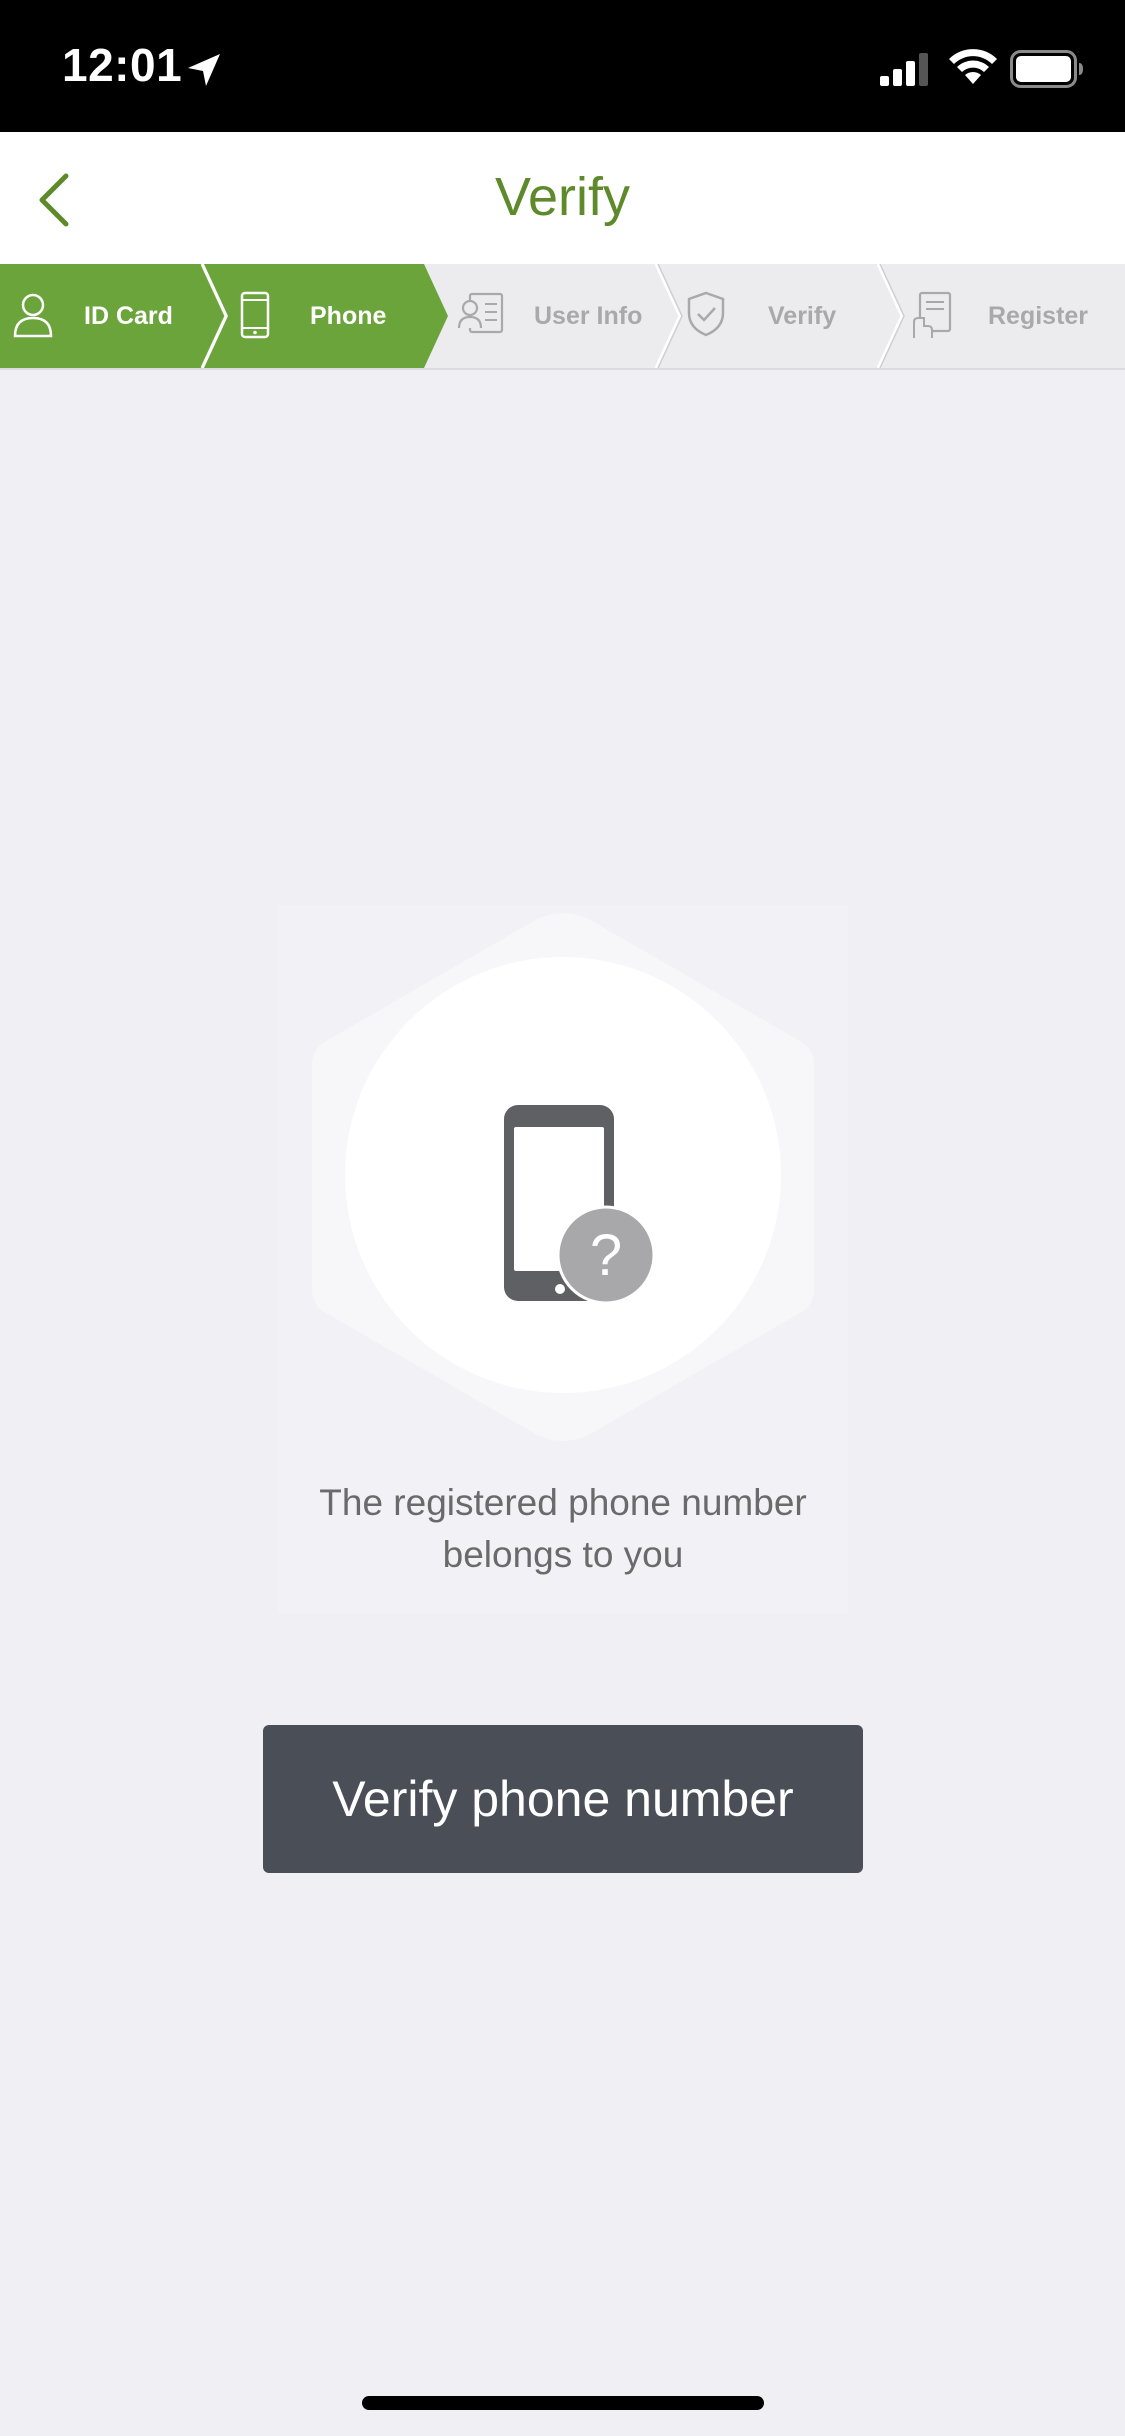 This screenshot has height=2436, width=1125. Describe the element at coordinates (1038, 315) in the screenshot. I see `step-label-register: Register` at that location.